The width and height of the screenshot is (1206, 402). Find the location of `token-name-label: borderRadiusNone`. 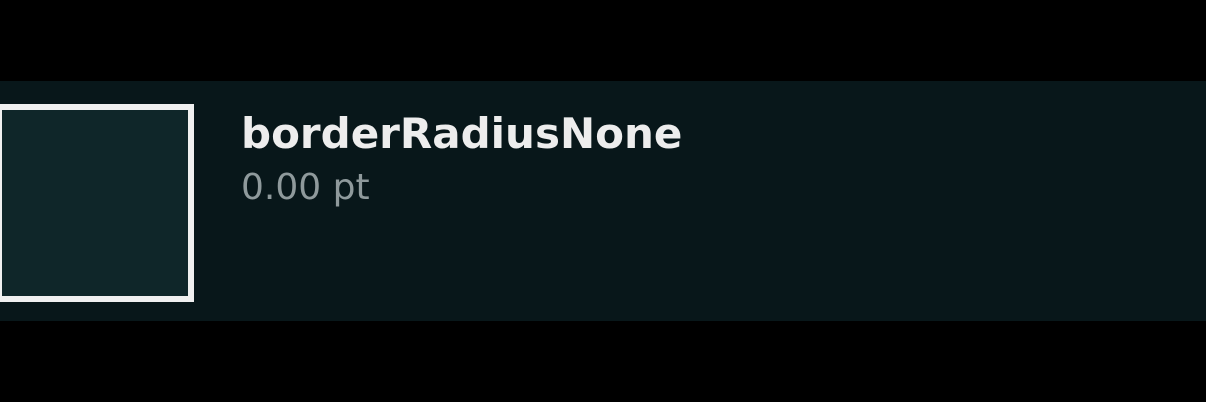

token-name-label: borderRadiusNone is located at coordinates (462, 133).